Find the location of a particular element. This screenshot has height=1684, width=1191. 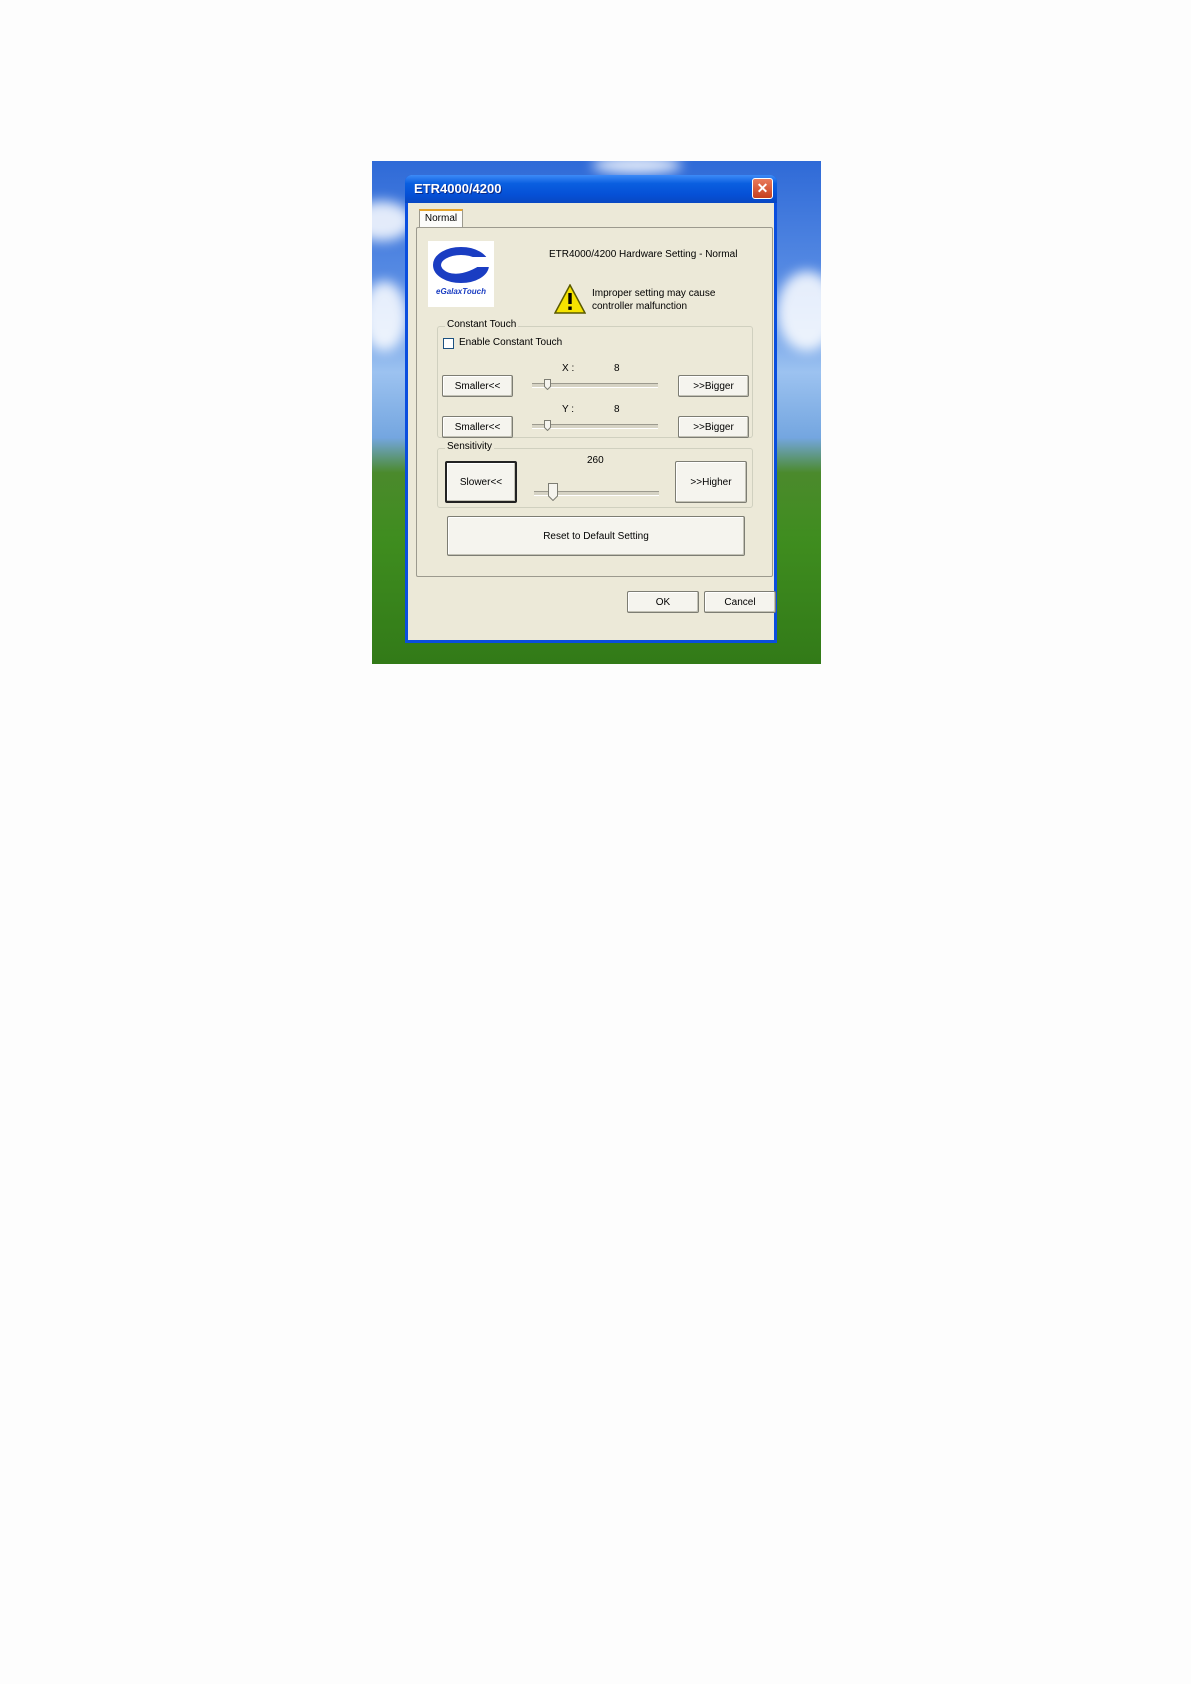

x-slider-track is located at coordinates (595, 385).